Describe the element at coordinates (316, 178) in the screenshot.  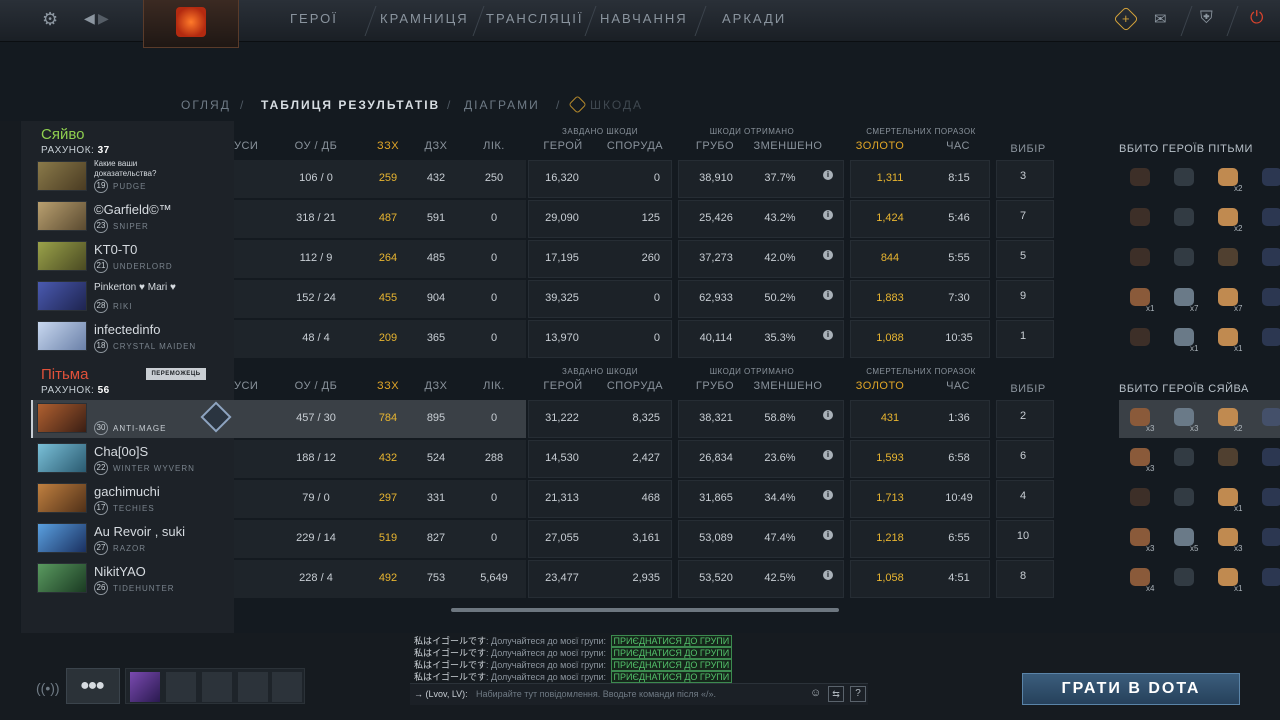
I see `kills-deaths-value: 106 / 0` at that location.